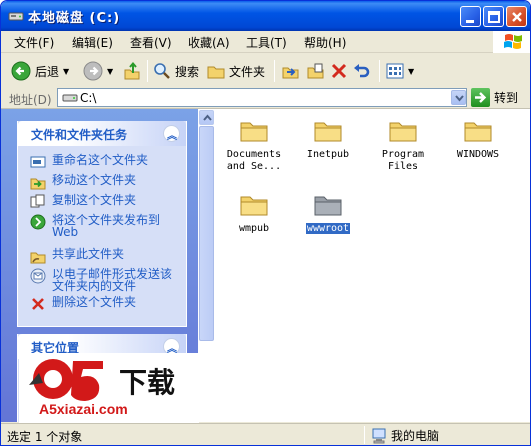 The height and width of the screenshot is (446, 531). I want to click on menu-bar: 文件(F) 编辑(E) 查看(V) 收藏(A) 工具(T) 帮助(H), so click(265, 42).